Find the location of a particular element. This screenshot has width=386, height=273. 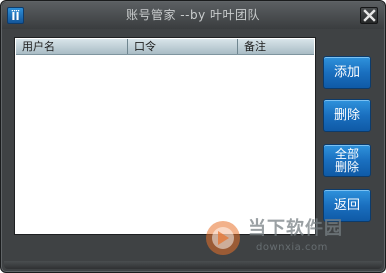

list-header: 用户名 口令 备注 is located at coordinates (165, 47).